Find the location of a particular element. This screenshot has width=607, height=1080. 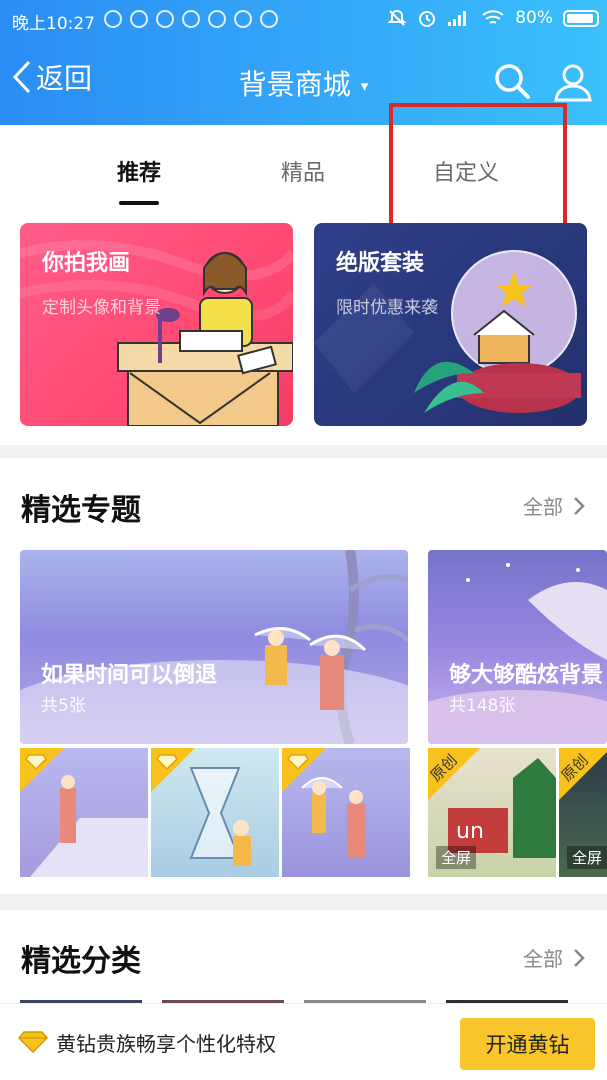

alarm-icon is located at coordinates (427, 19).